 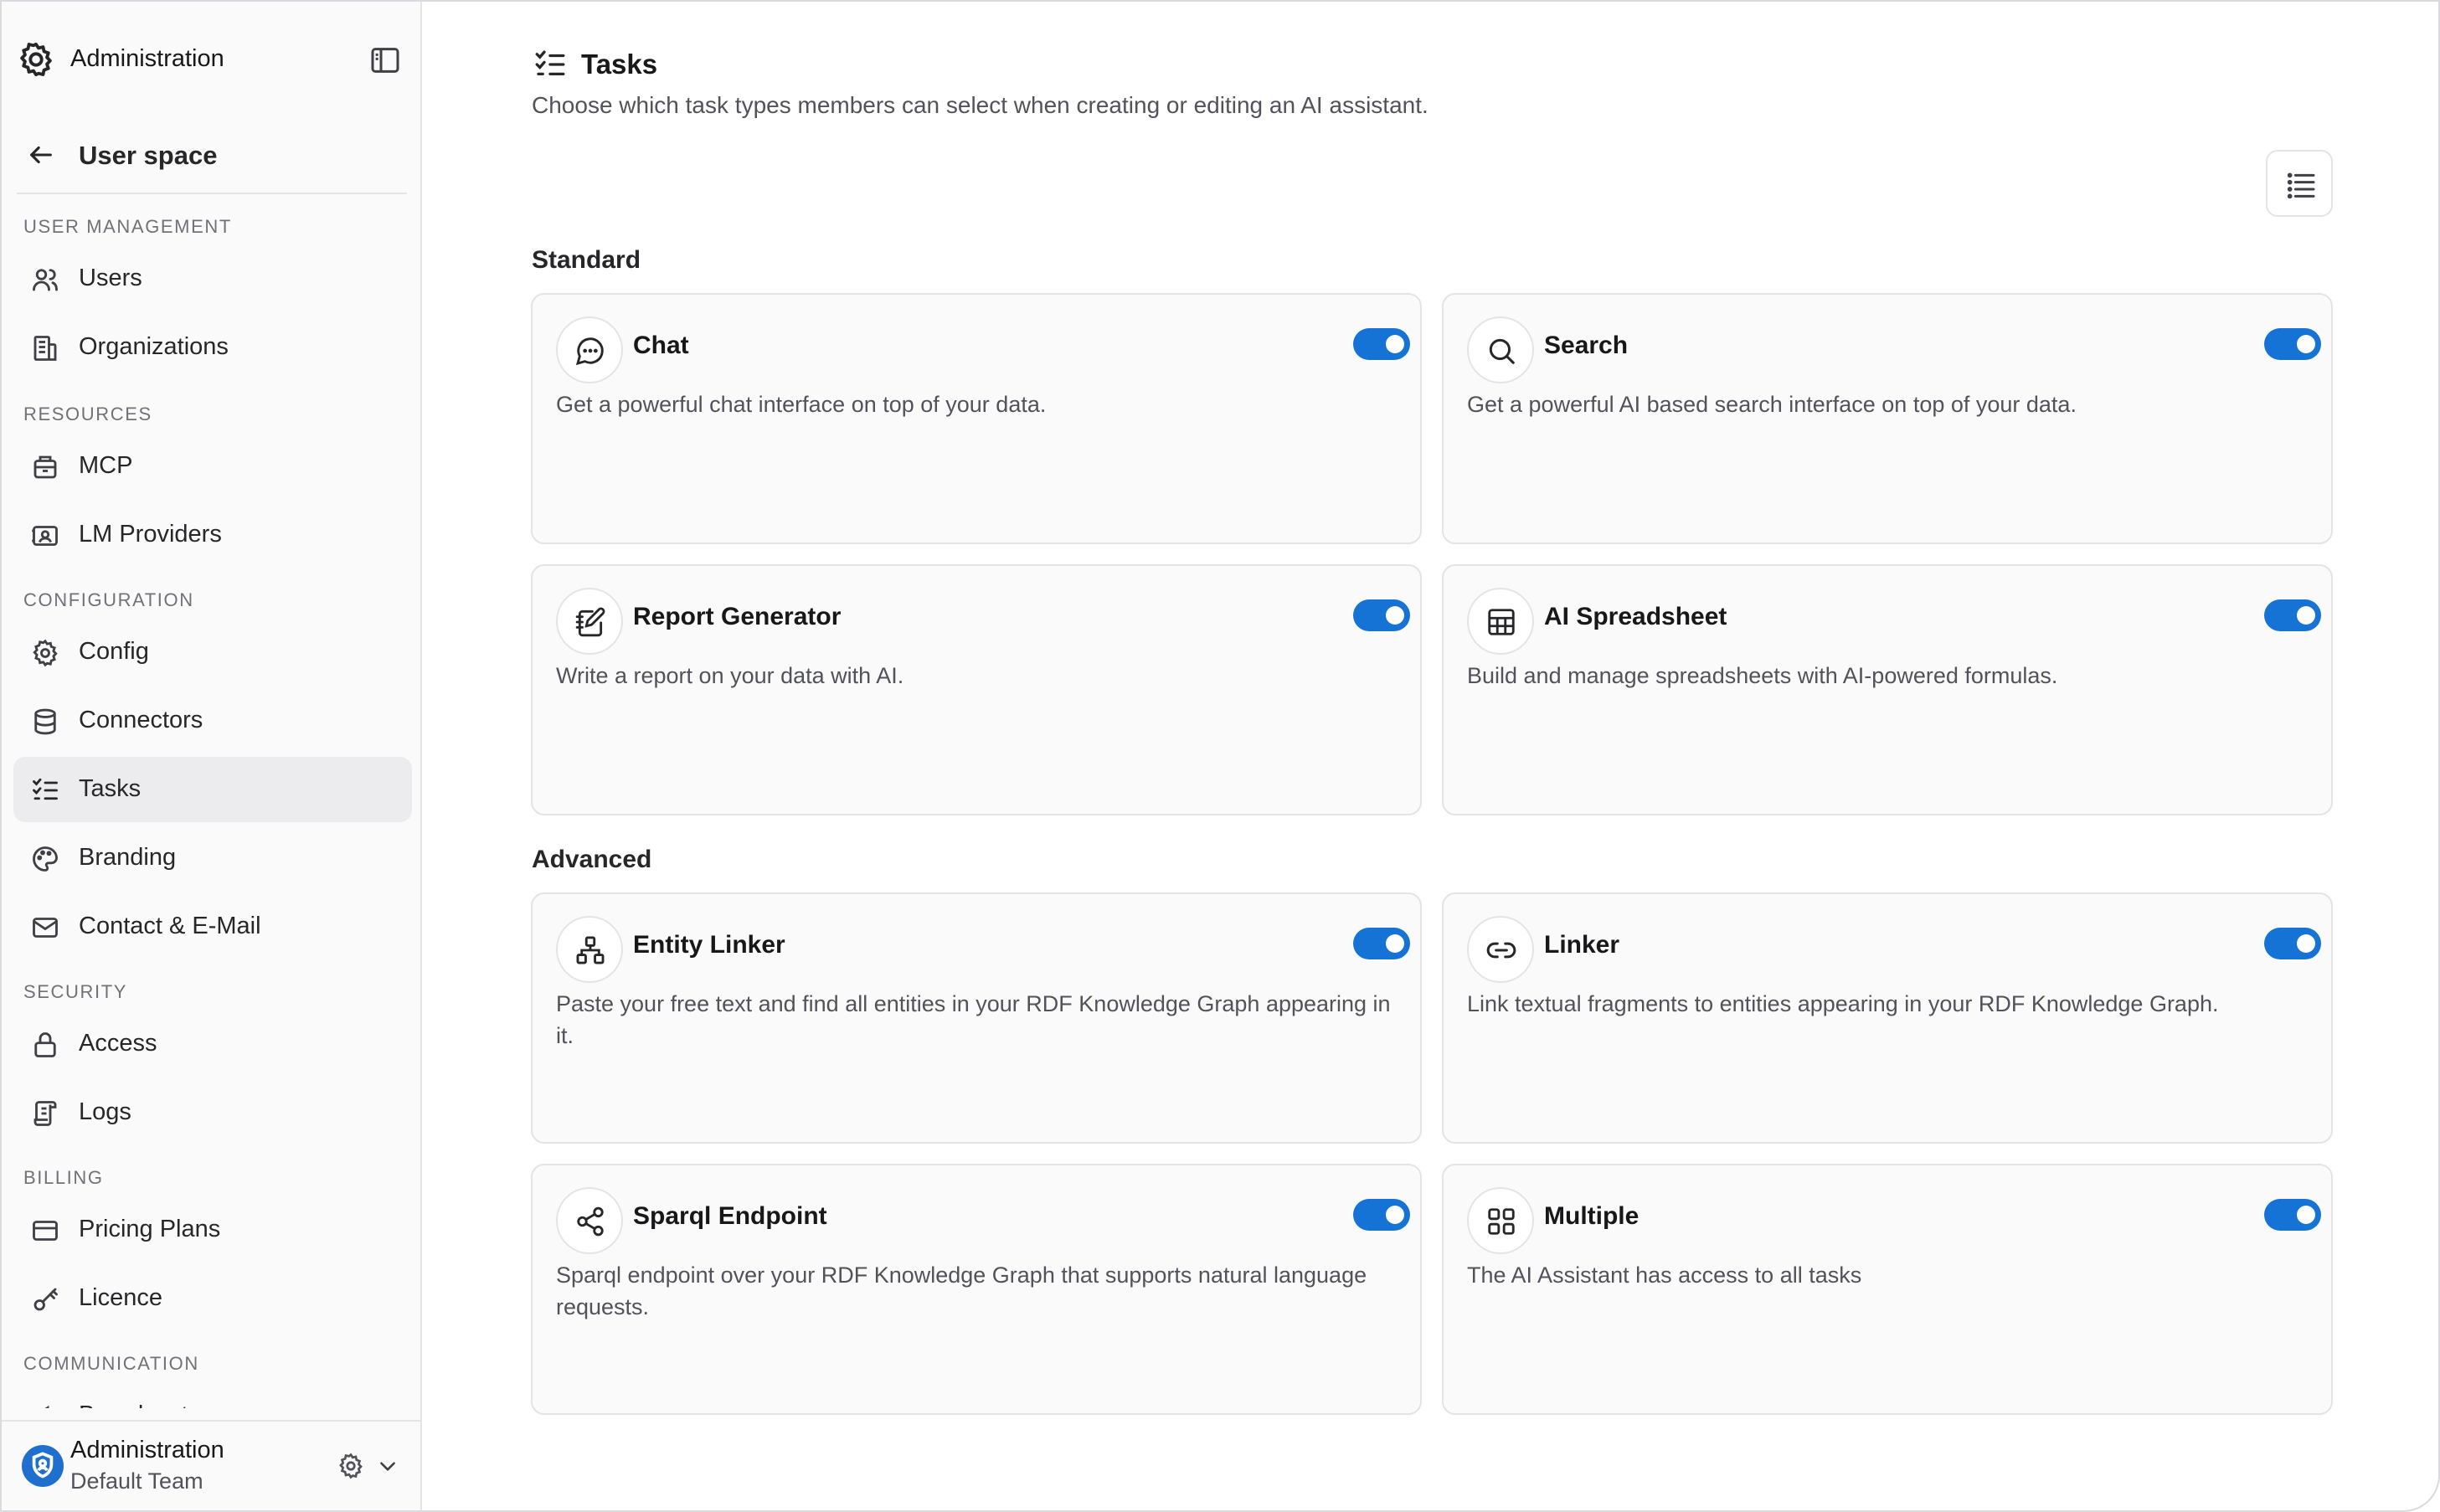 I want to click on search-enabled-toggle, so click(x=2292, y=344).